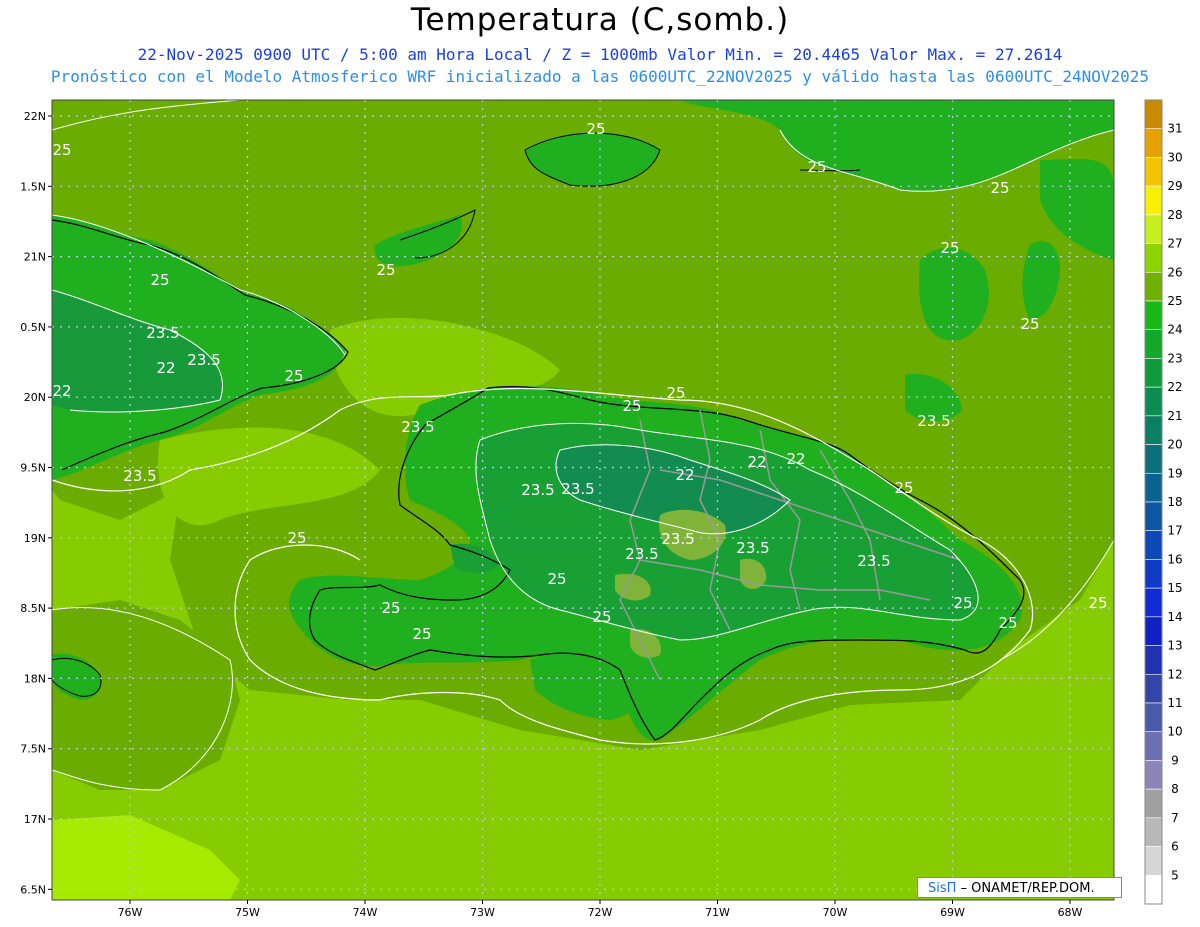 This screenshot has width=1200, height=927. Describe the element at coordinates (1174, 588) in the screenshot. I see `colorbar-label: 15` at that location.